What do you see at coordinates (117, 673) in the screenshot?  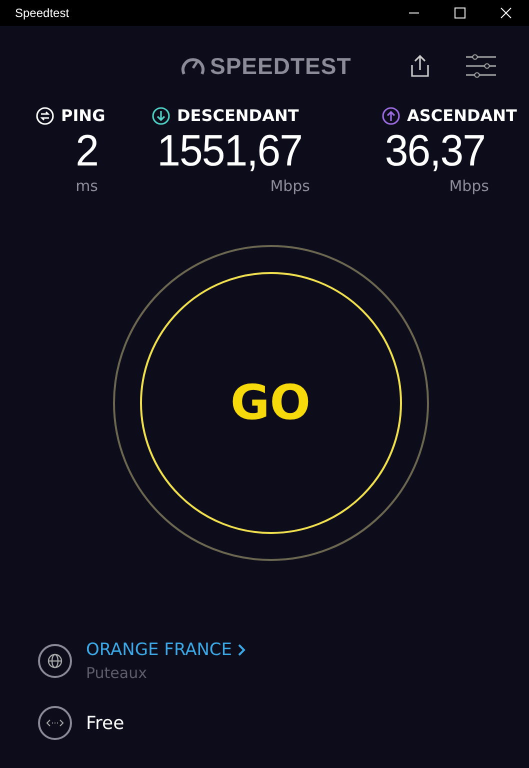 I see `provider-location: Puteaux` at bounding box center [117, 673].